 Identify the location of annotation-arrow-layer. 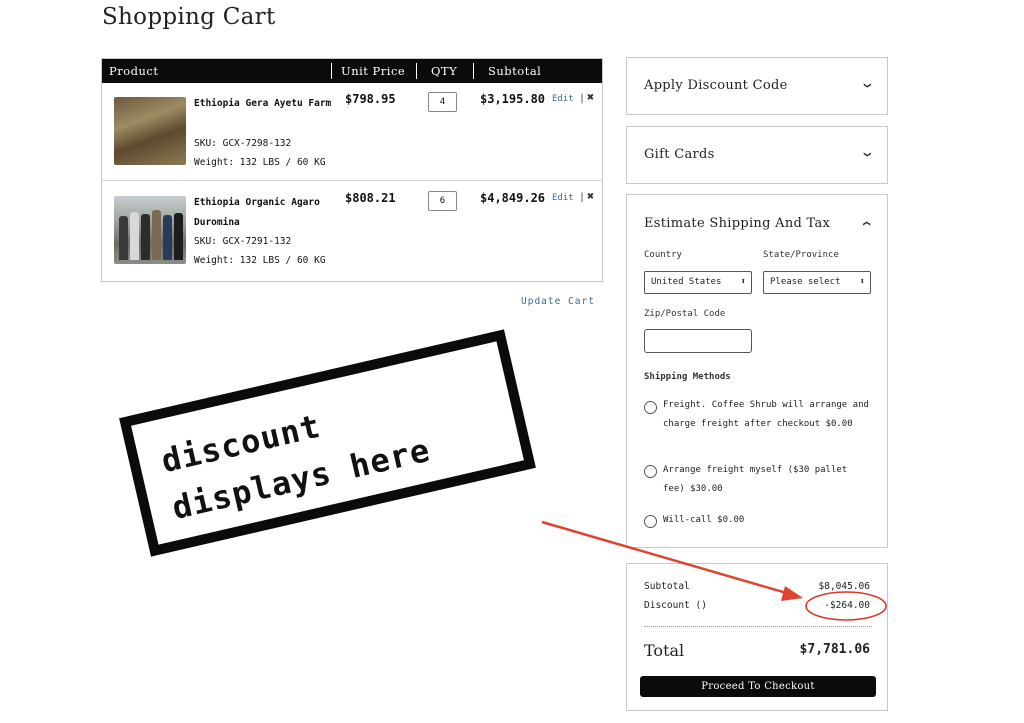
(714, 570).